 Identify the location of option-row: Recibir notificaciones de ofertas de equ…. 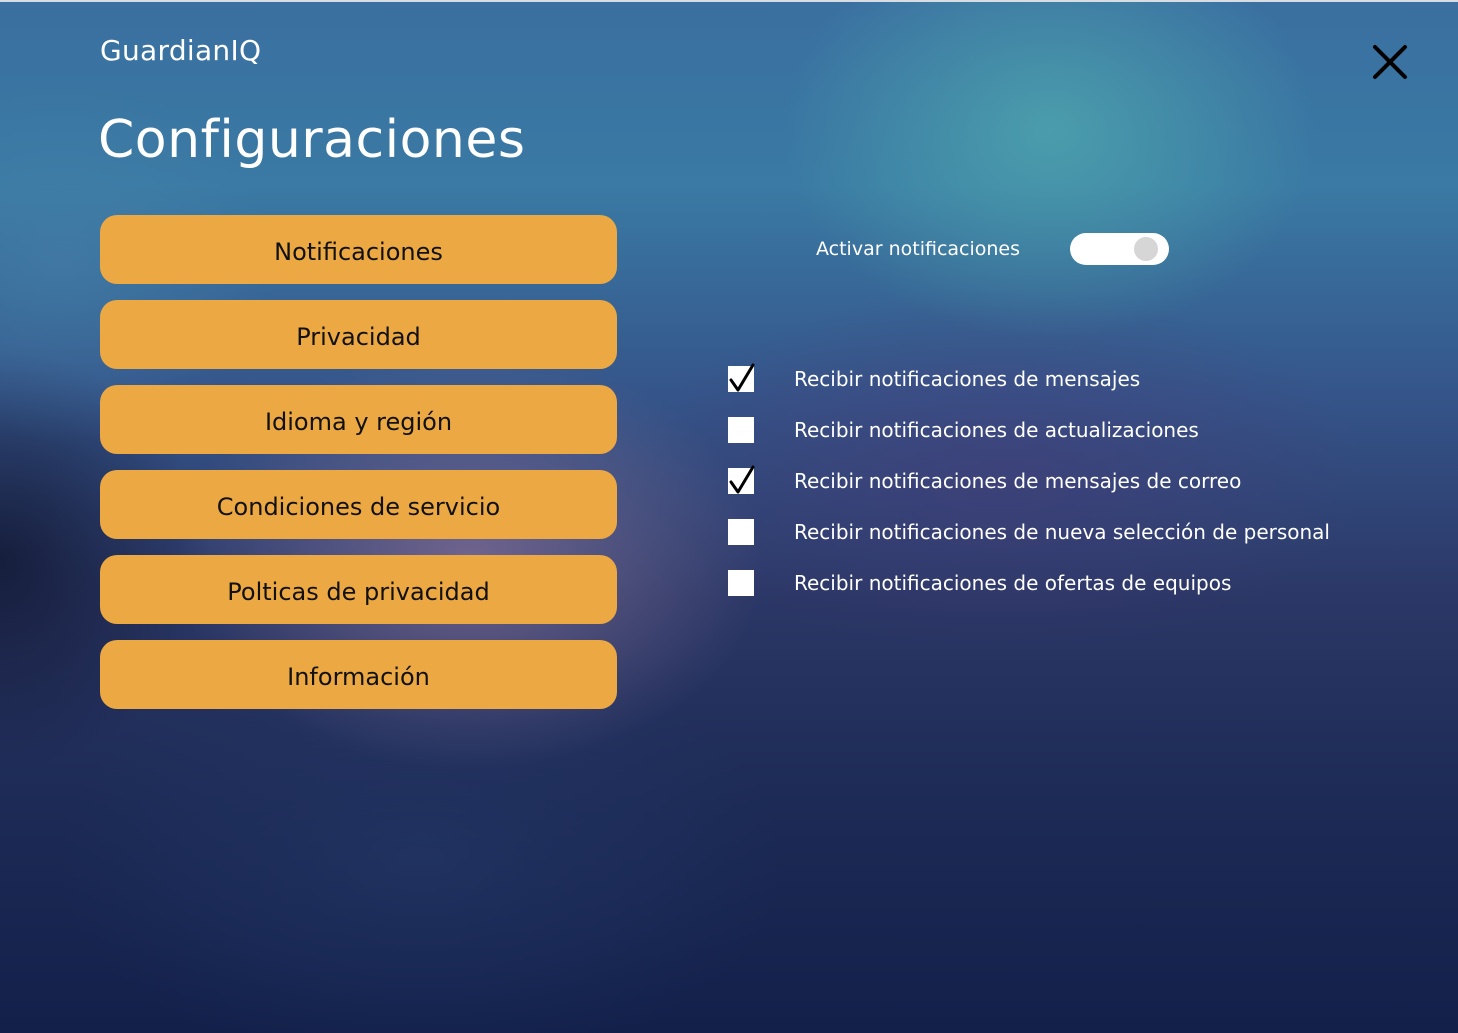
(1029, 582).